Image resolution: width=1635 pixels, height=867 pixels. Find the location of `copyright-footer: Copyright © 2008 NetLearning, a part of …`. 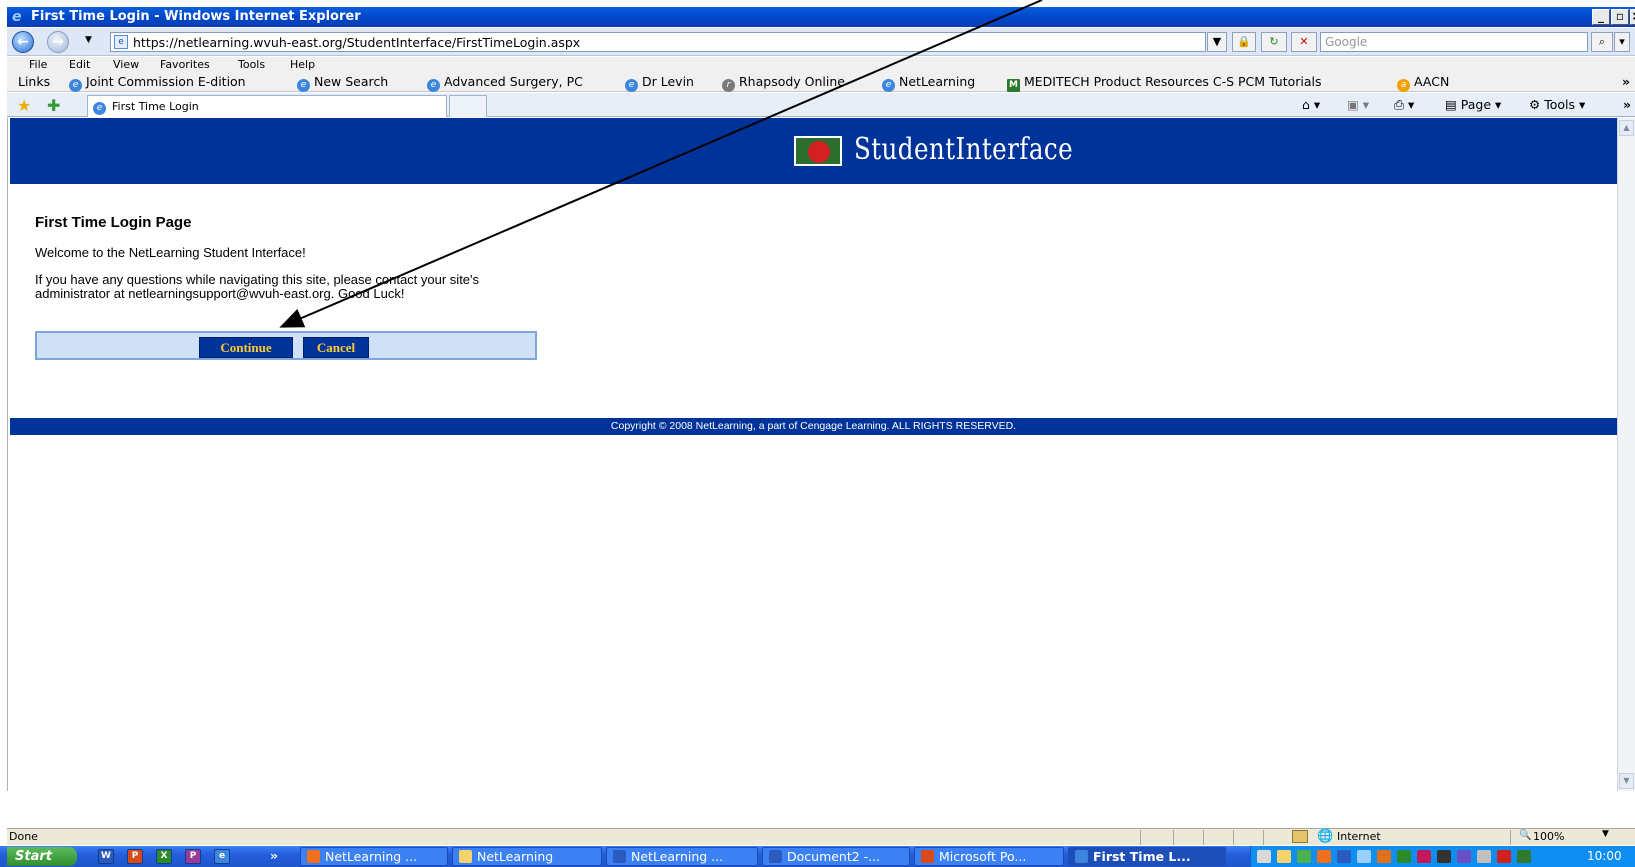

copyright-footer: Copyright © 2008 NetLearning, a part of … is located at coordinates (813, 426).